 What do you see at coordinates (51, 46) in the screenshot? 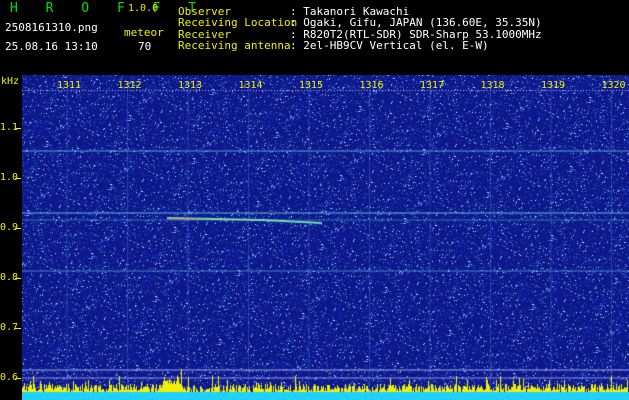
I see `file-datetime: 25.08.16 13:10` at bounding box center [51, 46].